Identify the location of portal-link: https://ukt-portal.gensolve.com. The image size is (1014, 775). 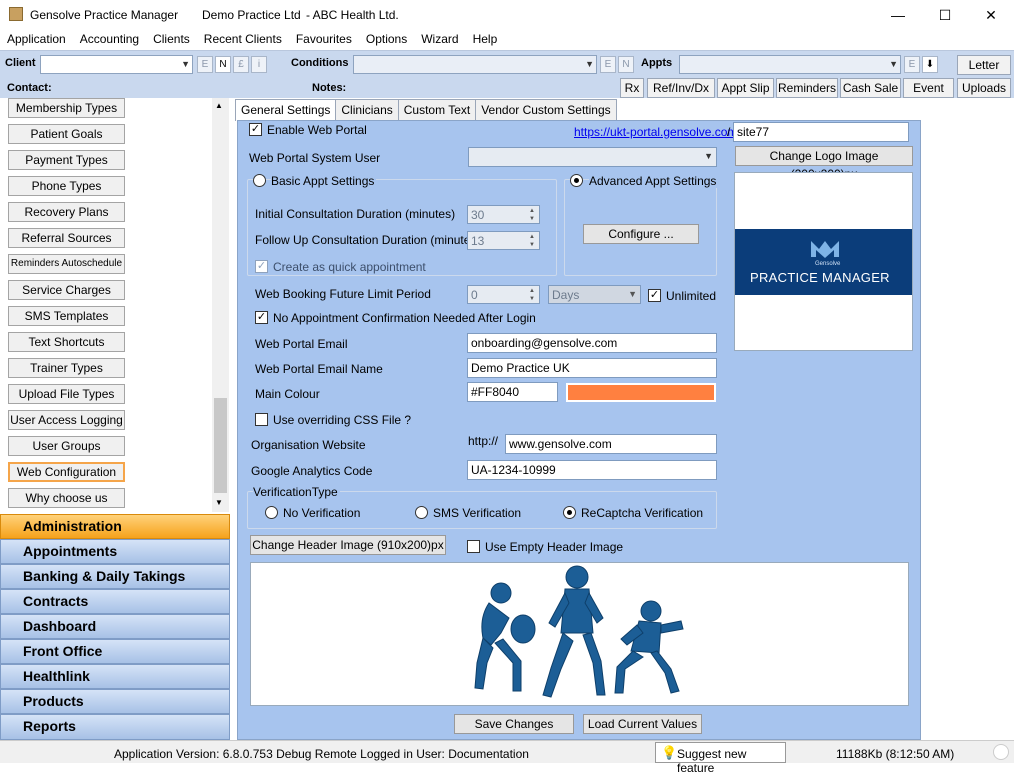
(655, 132).